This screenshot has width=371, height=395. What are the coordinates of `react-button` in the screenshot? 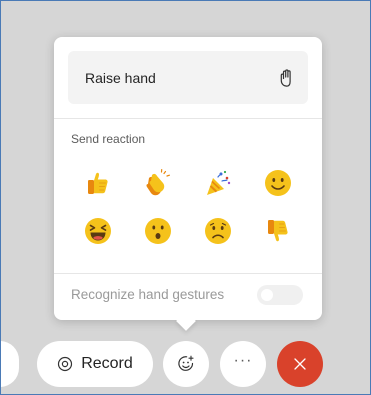 It's located at (186, 364).